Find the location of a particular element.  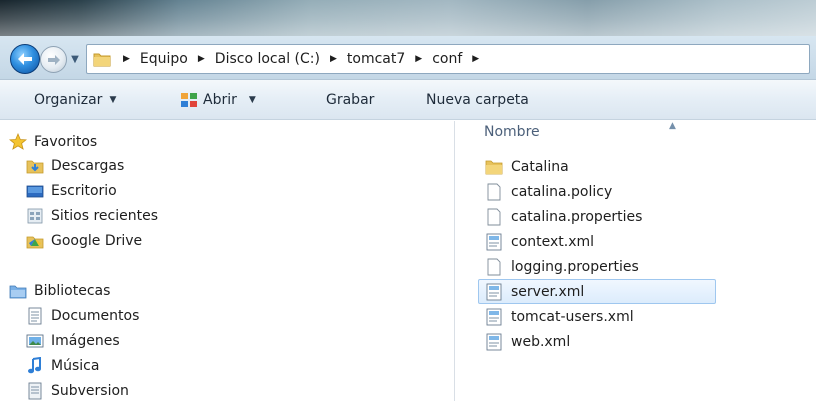

nav-favorites-label: Favoritos is located at coordinates (66, 142).